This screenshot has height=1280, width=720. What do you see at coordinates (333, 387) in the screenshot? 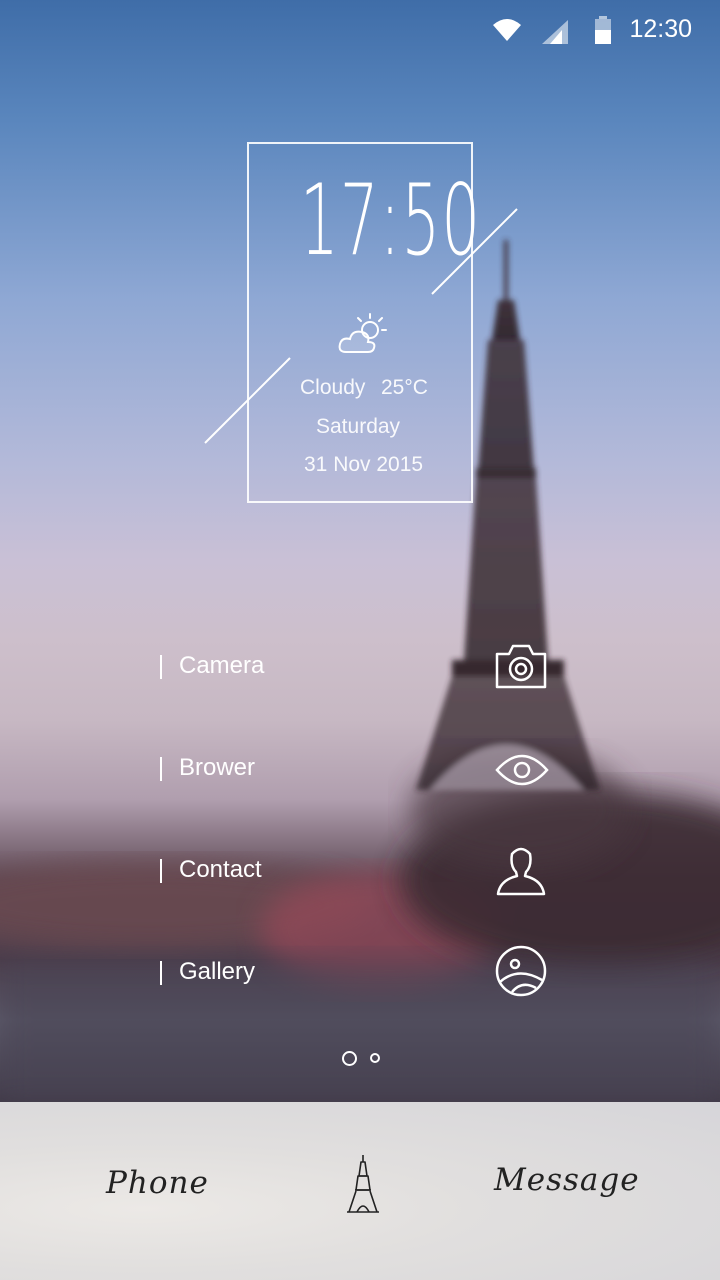
I see `weather-condition: Cloudy` at bounding box center [333, 387].